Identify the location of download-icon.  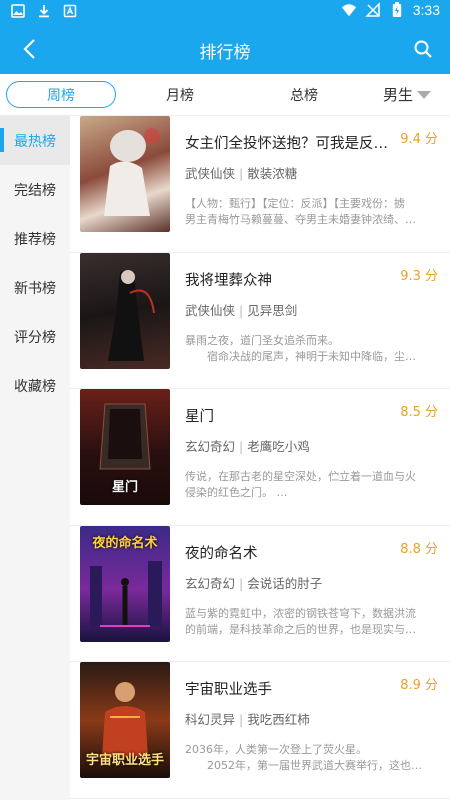
(44, 11).